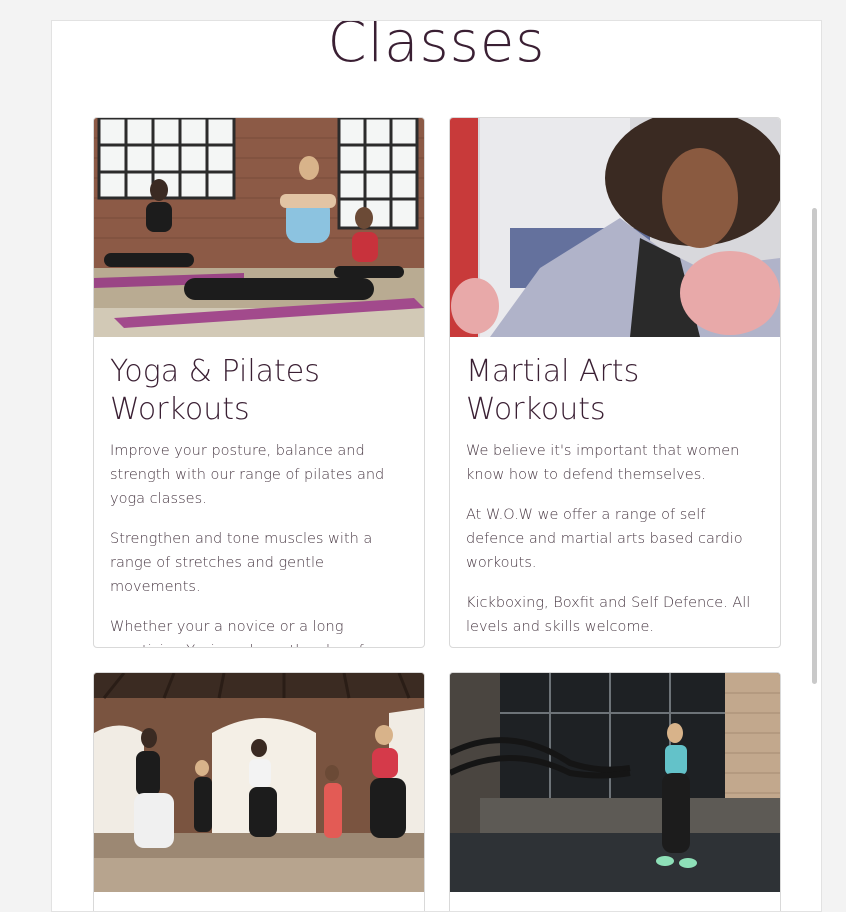 Image resolution: width=846 pixels, height=912 pixels. I want to click on scrollbar-thumb, so click(814, 446).